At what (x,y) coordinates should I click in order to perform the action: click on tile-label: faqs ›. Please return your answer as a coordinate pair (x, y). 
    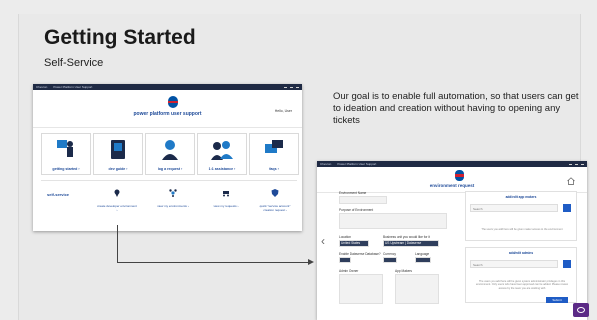
    Looking at the image, I should click on (274, 169).